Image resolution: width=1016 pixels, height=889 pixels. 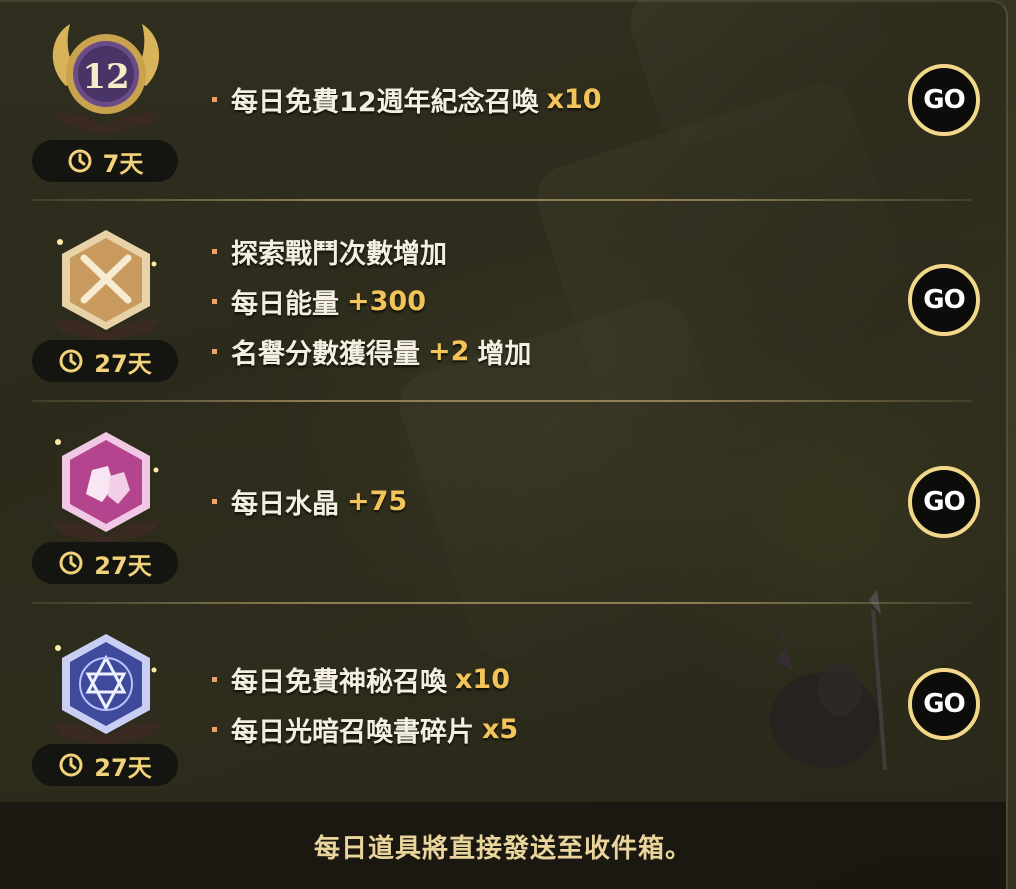 I want to click on row-divider, so click(x=502, y=200).